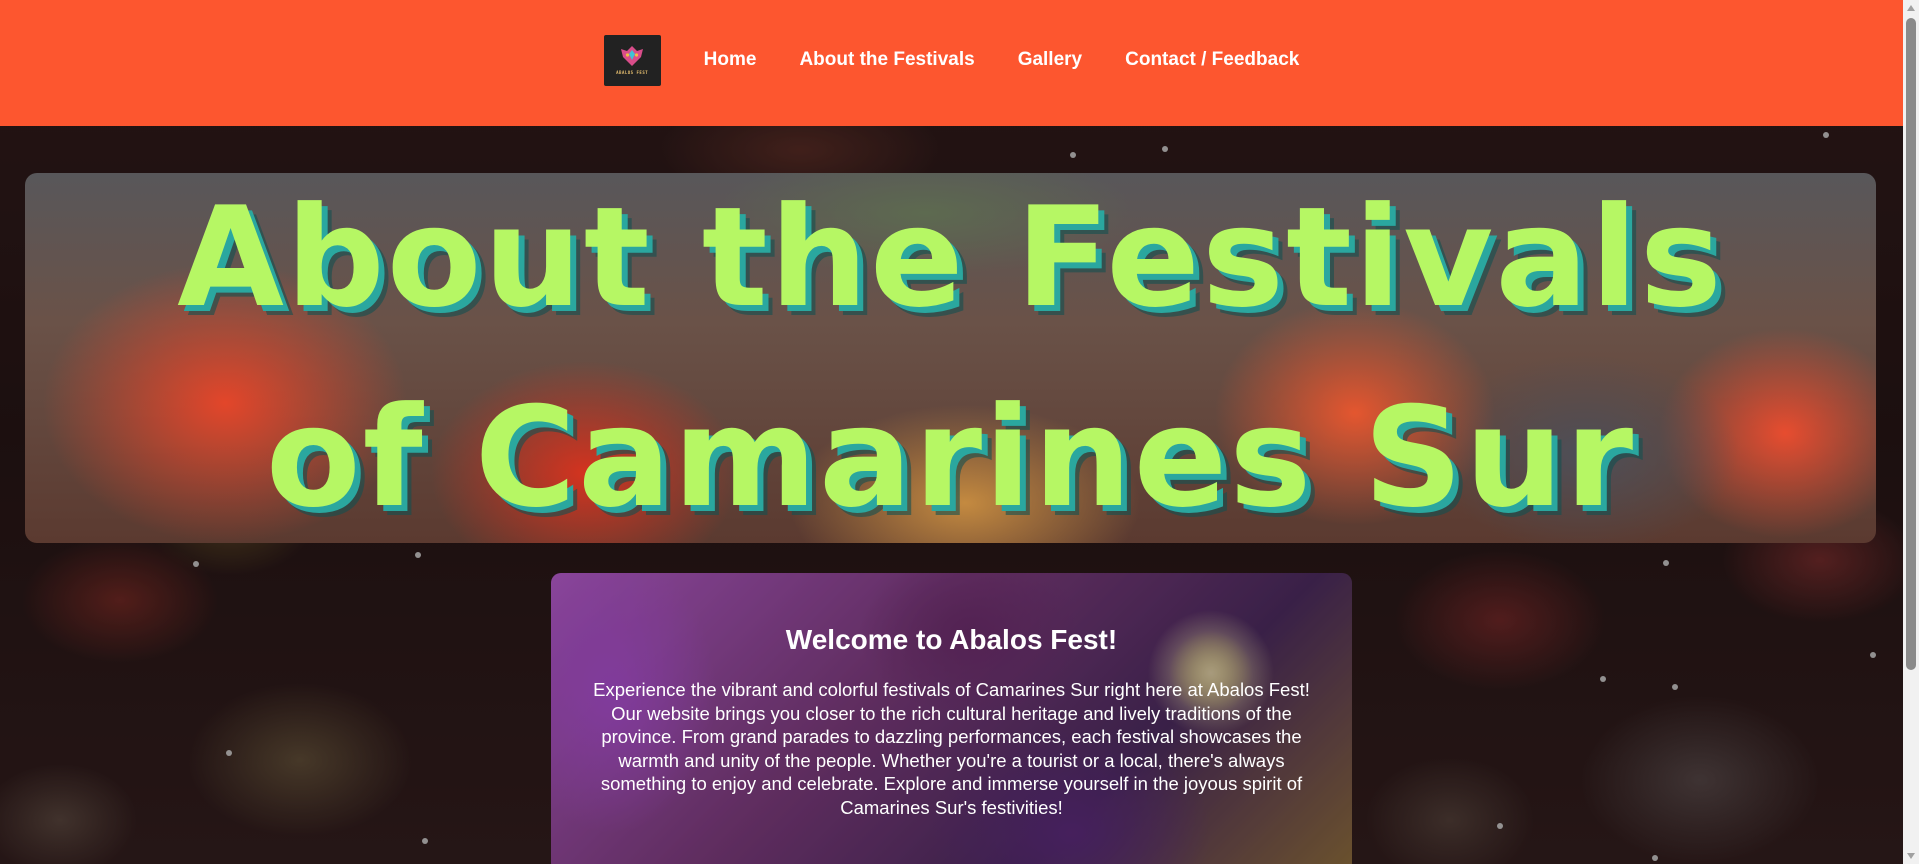  I want to click on page-scrollbar, so click(1911, 432).